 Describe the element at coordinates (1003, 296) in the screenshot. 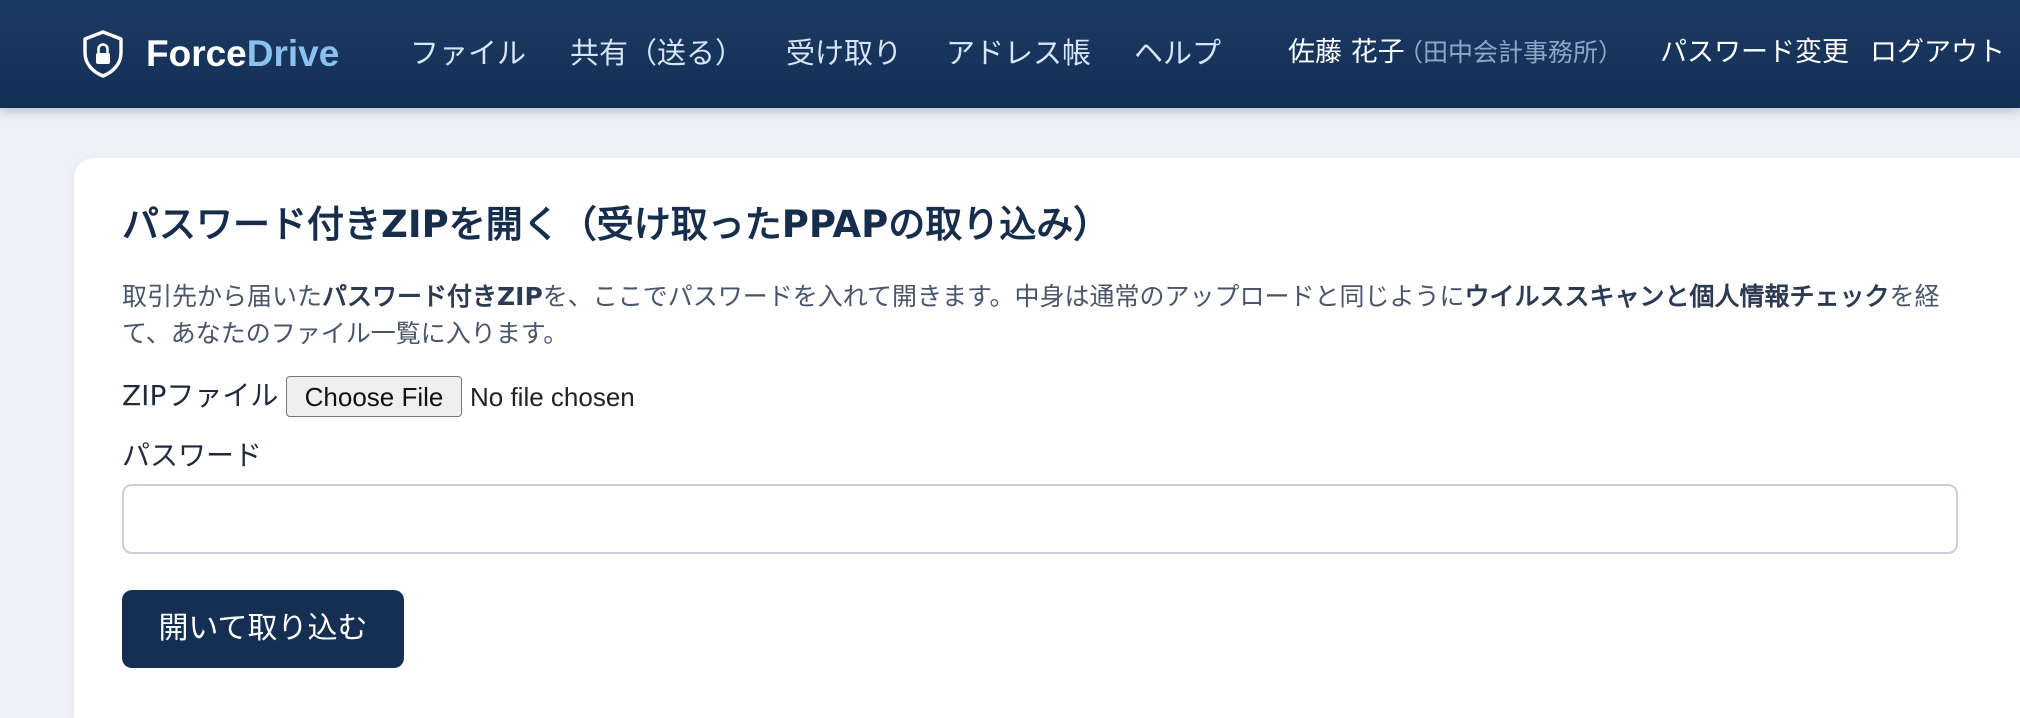

I see `desc-text-2: を、ここでパスワードを入れて開きます。中身は通常のアップロードと同じように` at that location.